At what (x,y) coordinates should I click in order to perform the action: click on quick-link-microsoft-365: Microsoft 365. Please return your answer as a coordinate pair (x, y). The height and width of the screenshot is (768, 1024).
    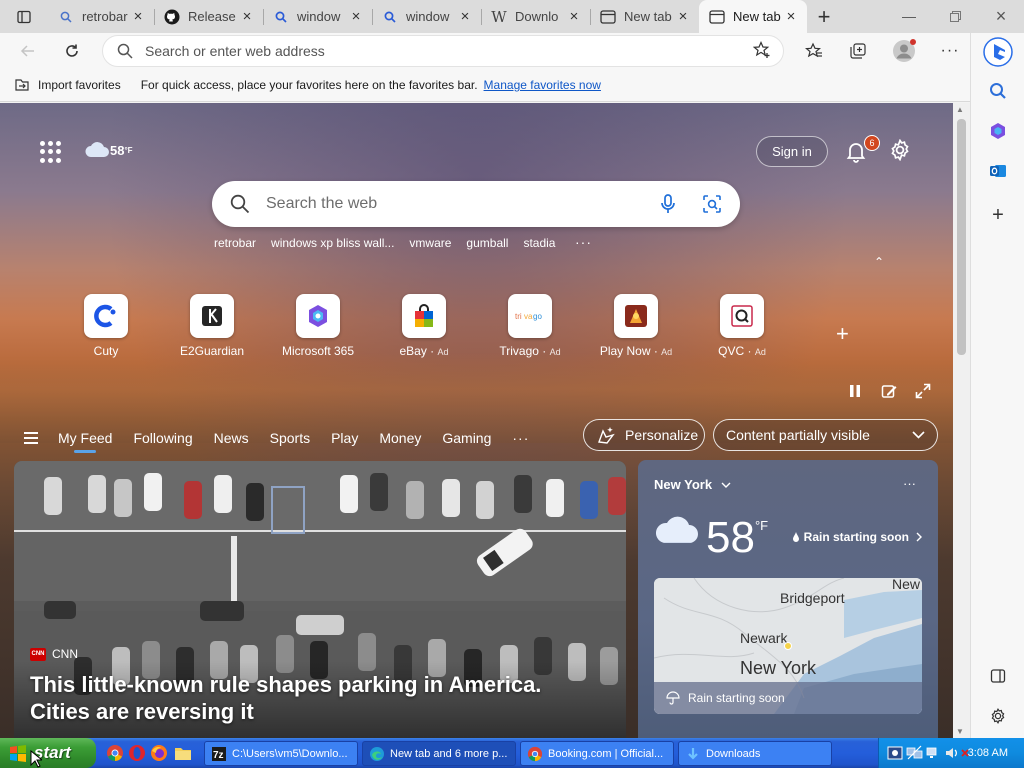
    Looking at the image, I should click on (318, 326).